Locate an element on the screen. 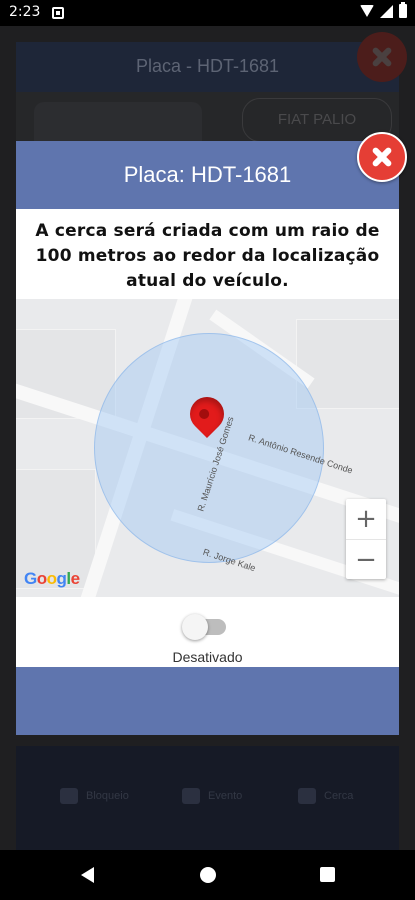 The height and width of the screenshot is (900, 415). nav-item-bloqueio: Bloqueio is located at coordinates (94, 796).